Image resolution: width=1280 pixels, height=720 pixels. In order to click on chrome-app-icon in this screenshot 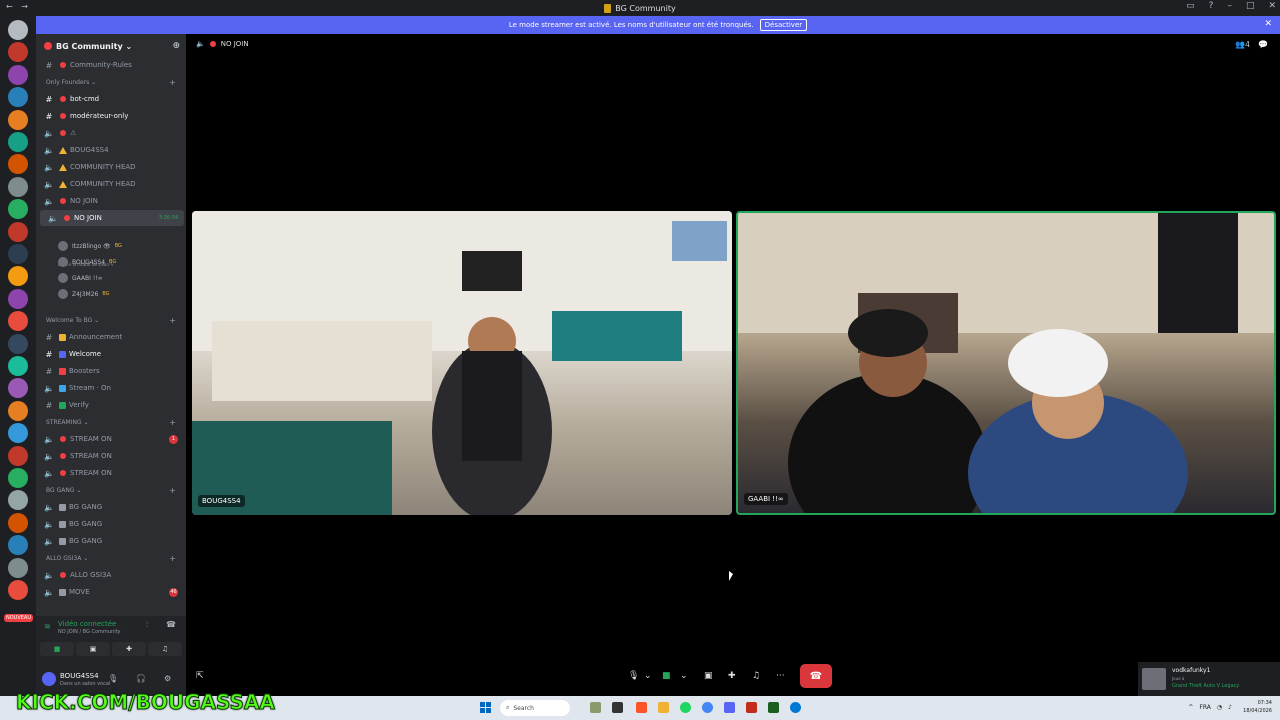, I will do `click(707, 707)`.